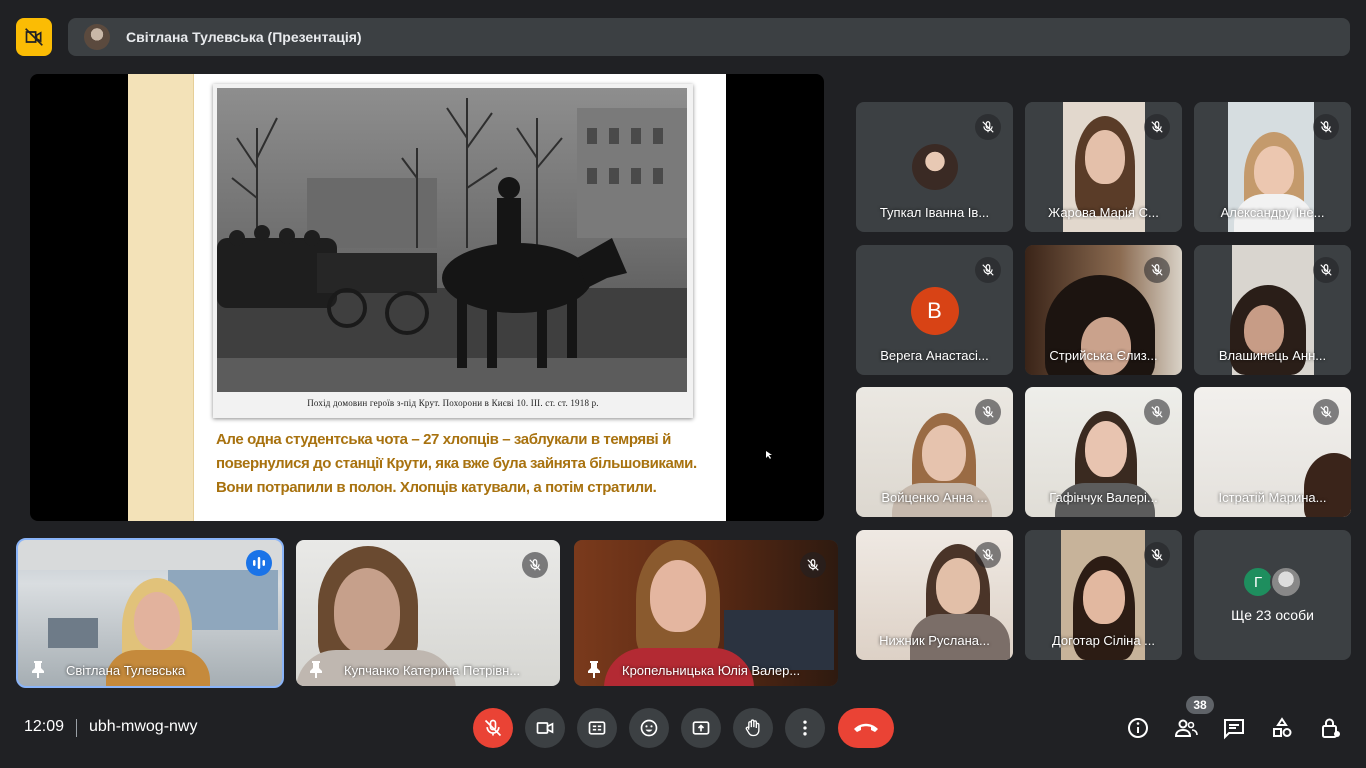 The width and height of the screenshot is (1366, 768). I want to click on presenter-bar: Світлана Тулевська (Презентація), so click(709, 37).